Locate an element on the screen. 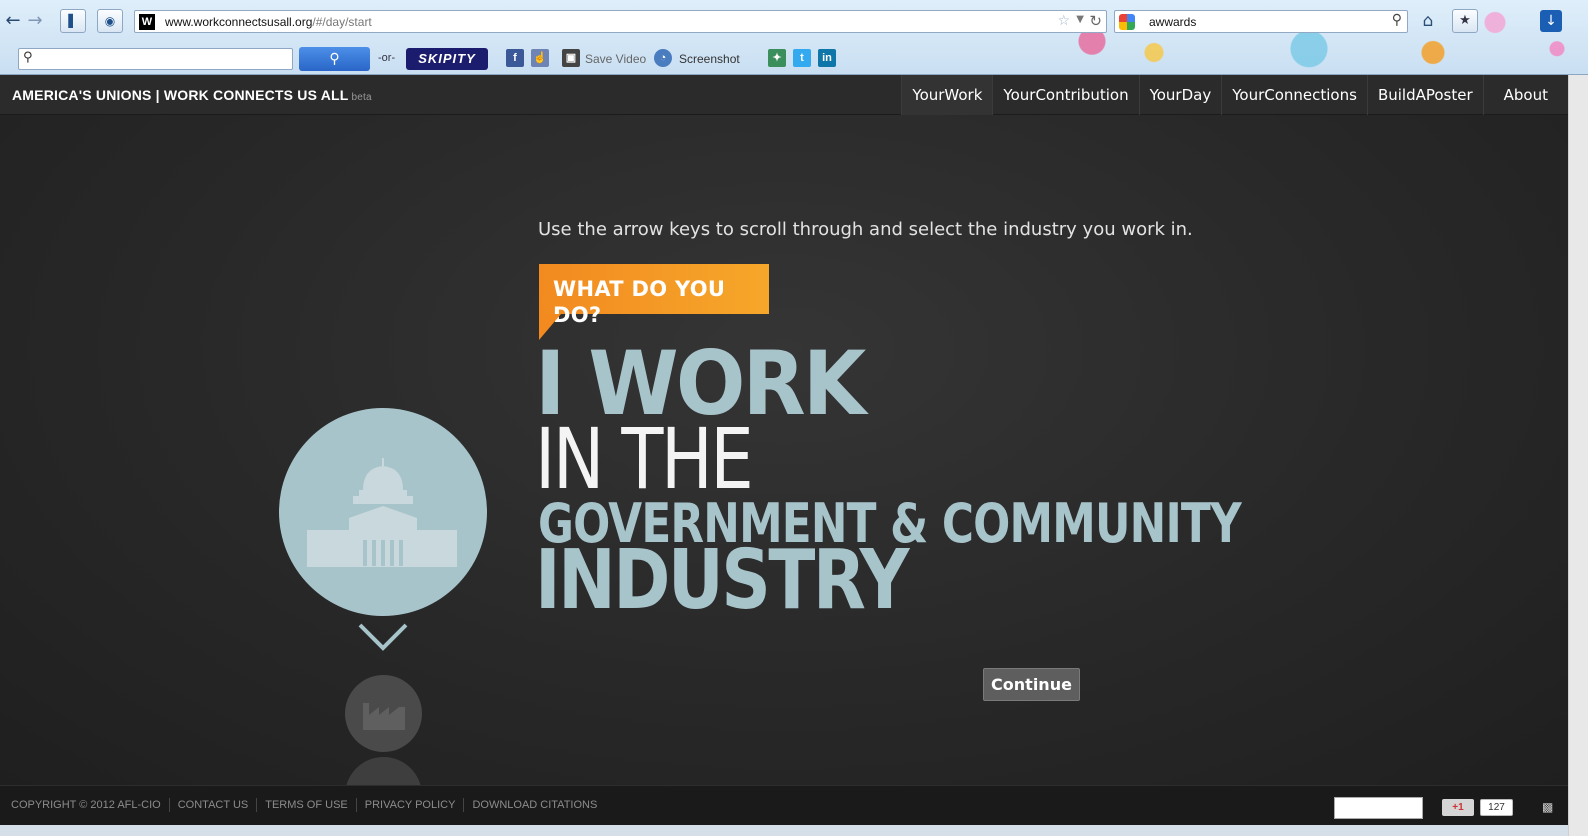 The width and height of the screenshot is (1588, 836). stats-bars-icon: ▩ is located at coordinates (1547, 807).